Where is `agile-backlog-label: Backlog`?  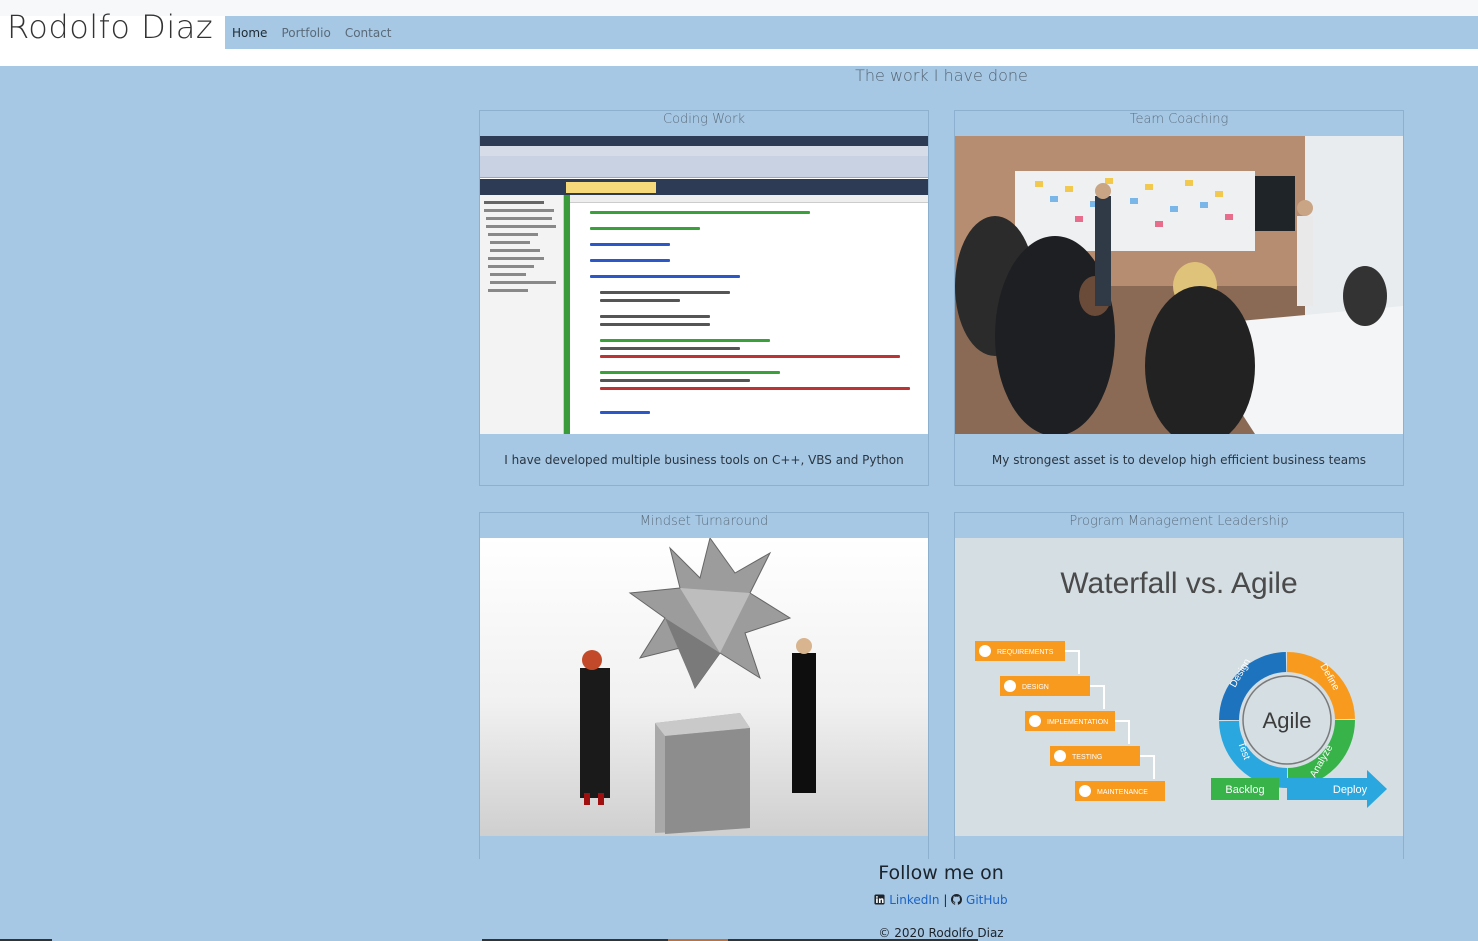
agile-backlog-label: Backlog is located at coordinates (1244, 790).